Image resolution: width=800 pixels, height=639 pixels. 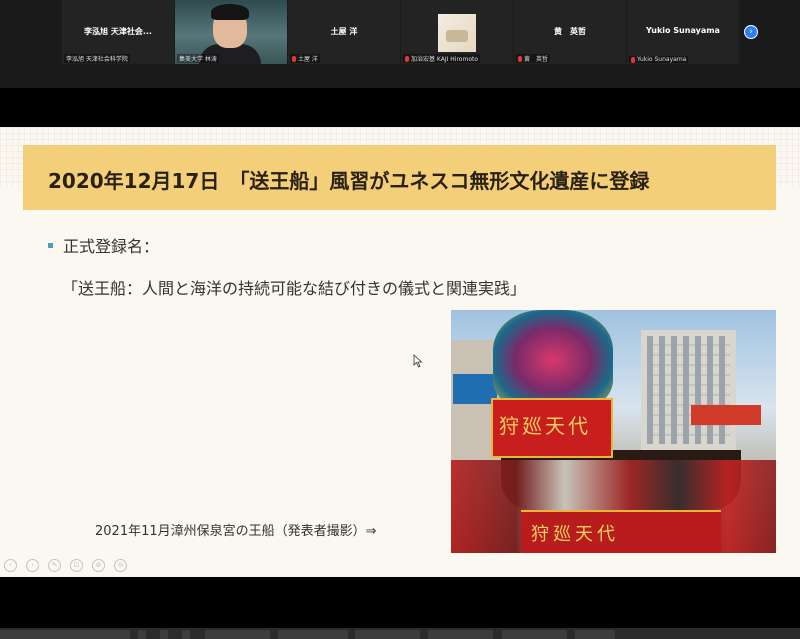 What do you see at coordinates (662, 59) in the screenshot?
I see `participant-label-text: Yukio Sunayama` at bounding box center [662, 59].